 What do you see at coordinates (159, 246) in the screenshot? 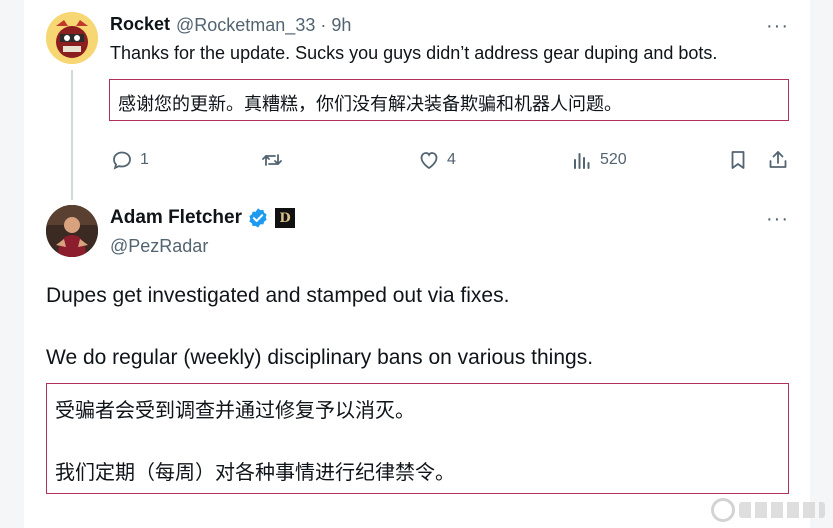
I see `author-handle: @PezRadar` at bounding box center [159, 246].